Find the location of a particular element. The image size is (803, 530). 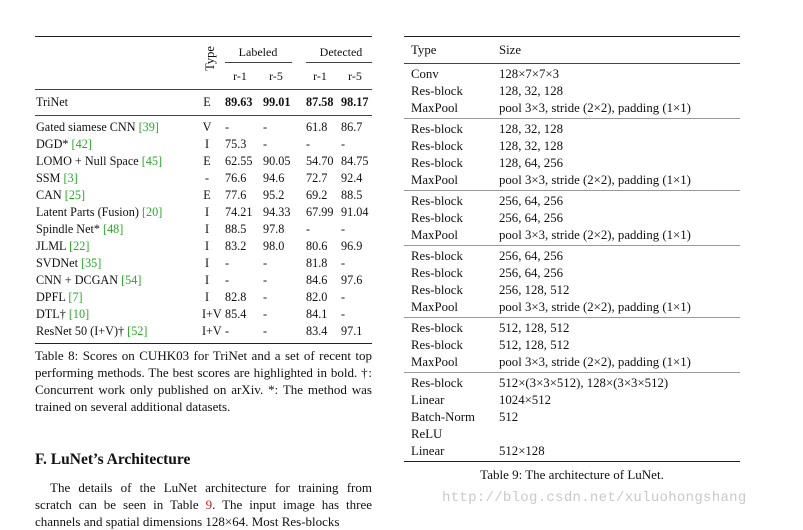

citation-link: [10] is located at coordinates (79, 314).